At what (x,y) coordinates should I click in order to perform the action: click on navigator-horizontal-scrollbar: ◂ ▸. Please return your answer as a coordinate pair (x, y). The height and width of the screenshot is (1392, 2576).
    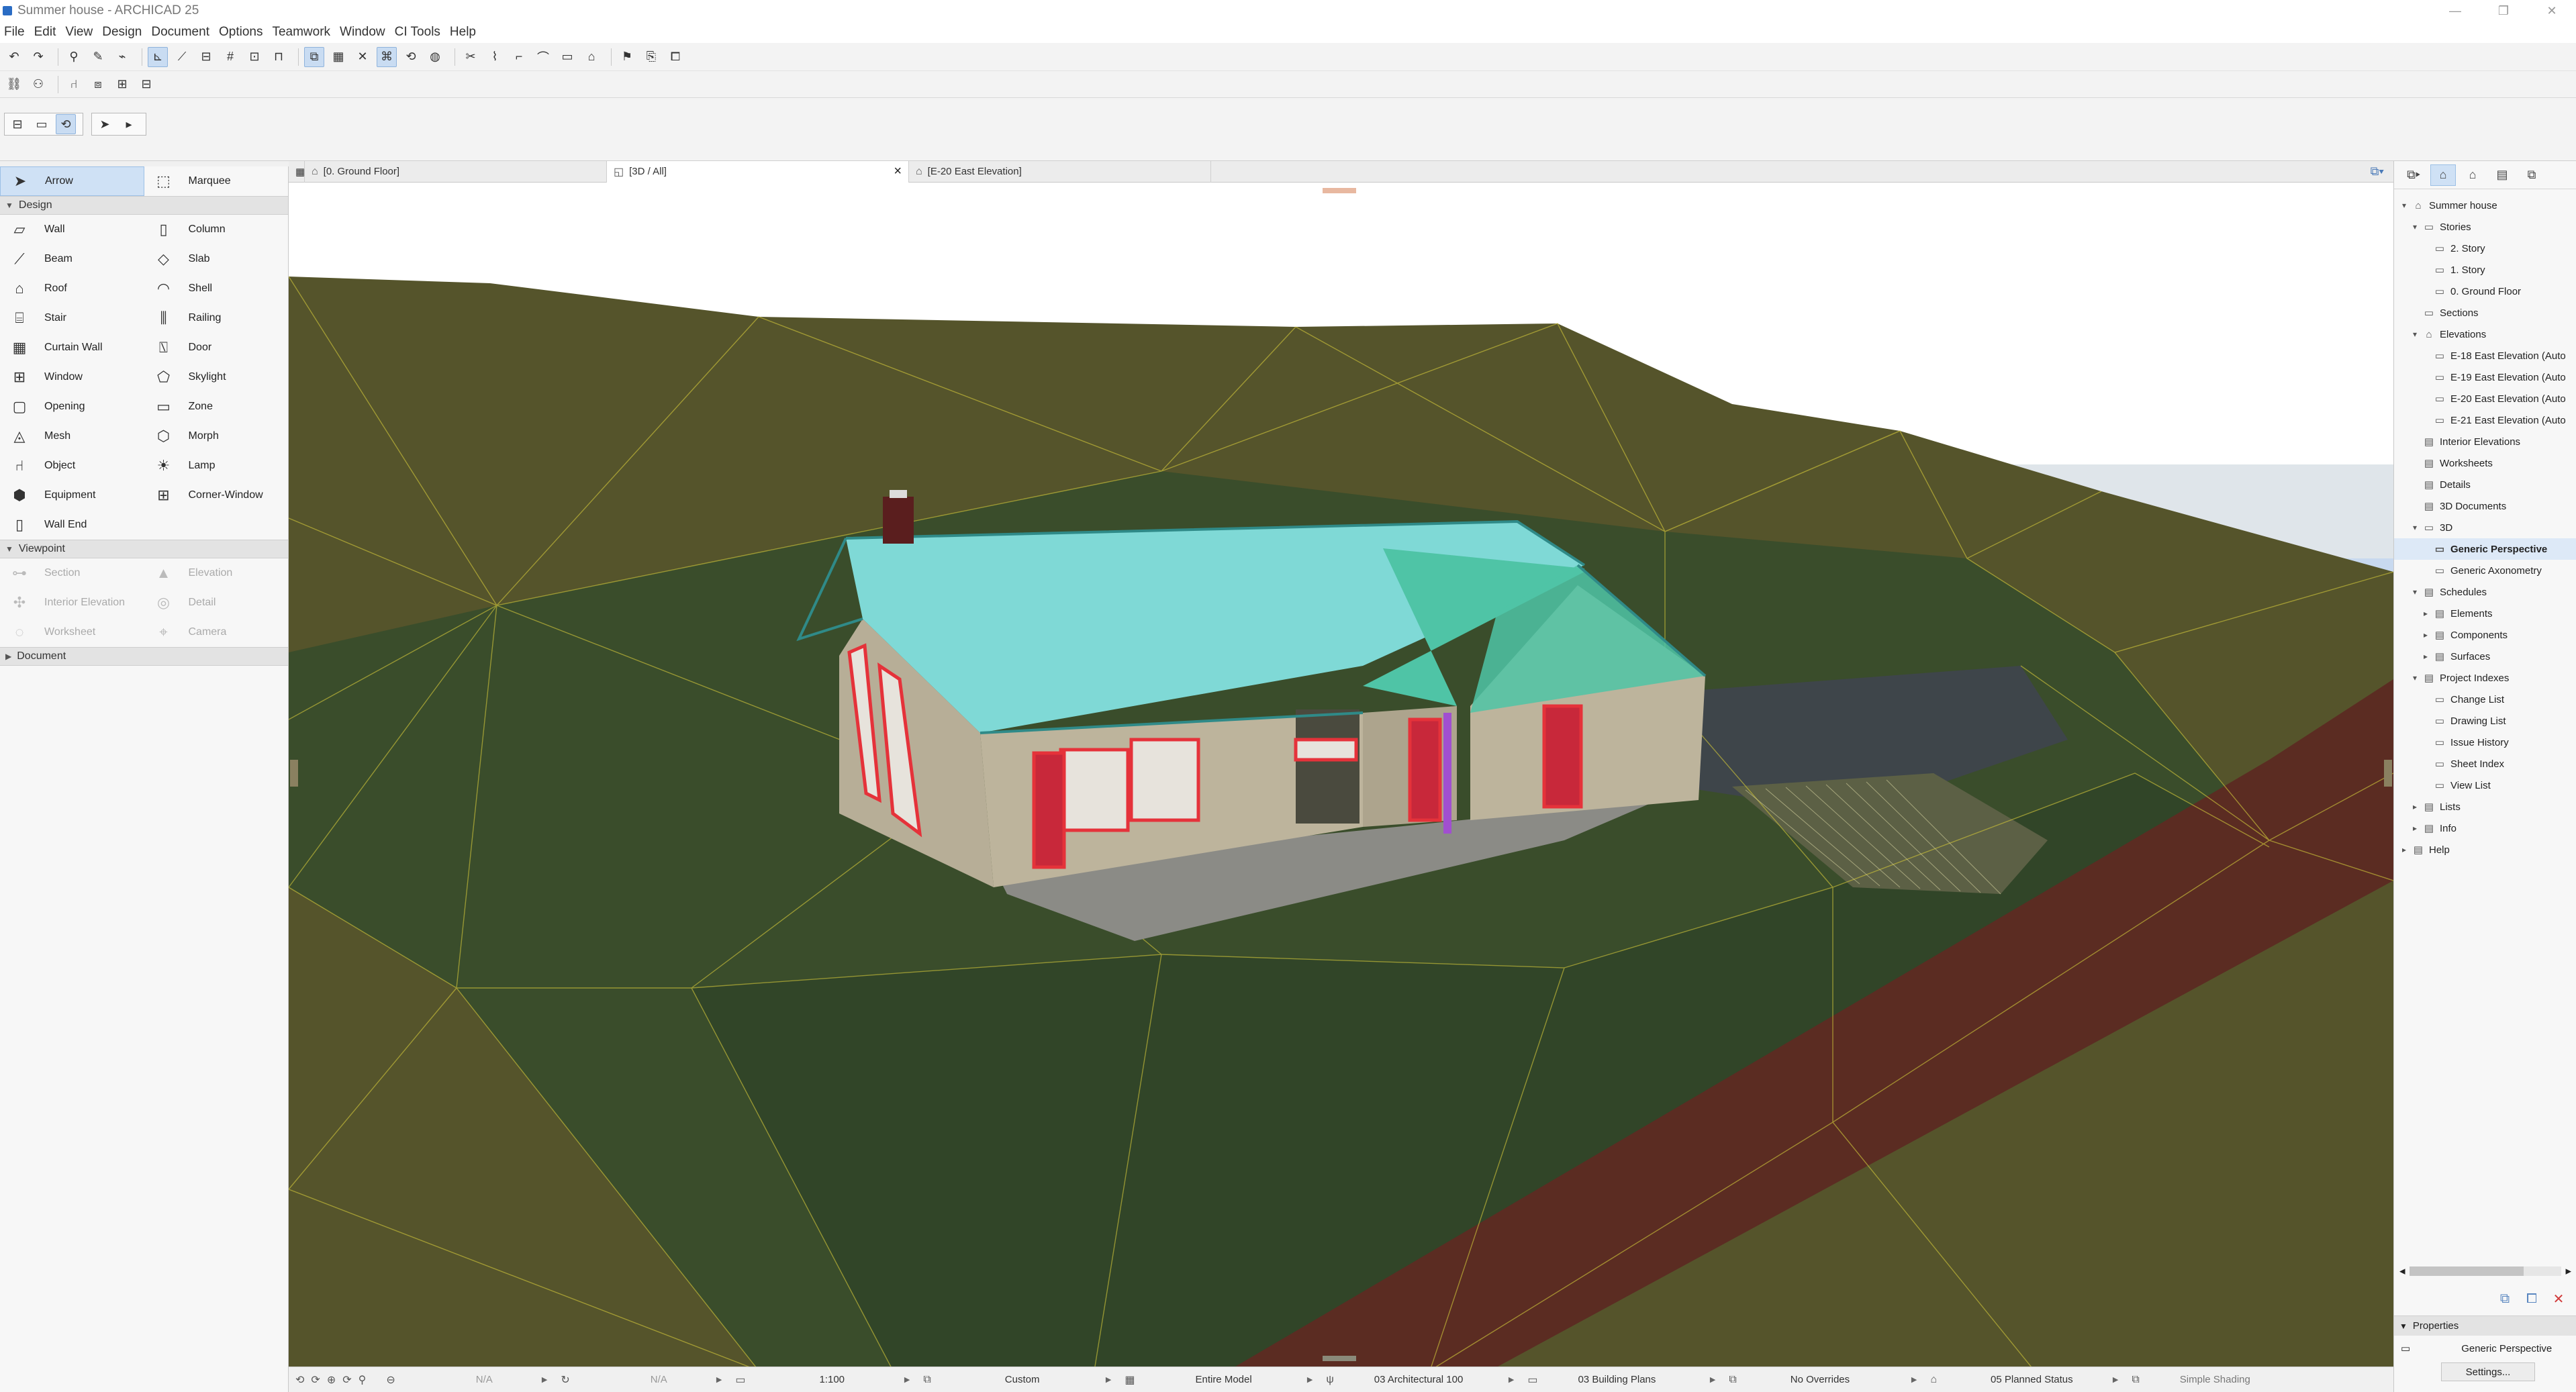
    Looking at the image, I should click on (2485, 1271).